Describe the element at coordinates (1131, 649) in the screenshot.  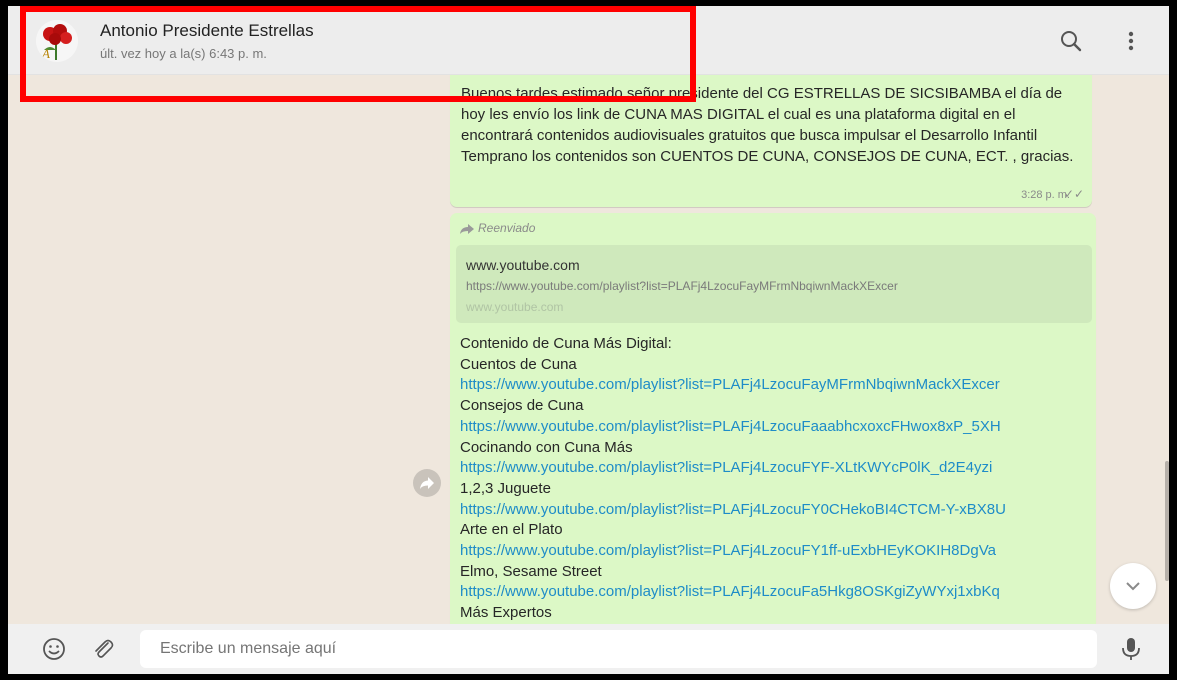
I see `mic-icon` at that location.